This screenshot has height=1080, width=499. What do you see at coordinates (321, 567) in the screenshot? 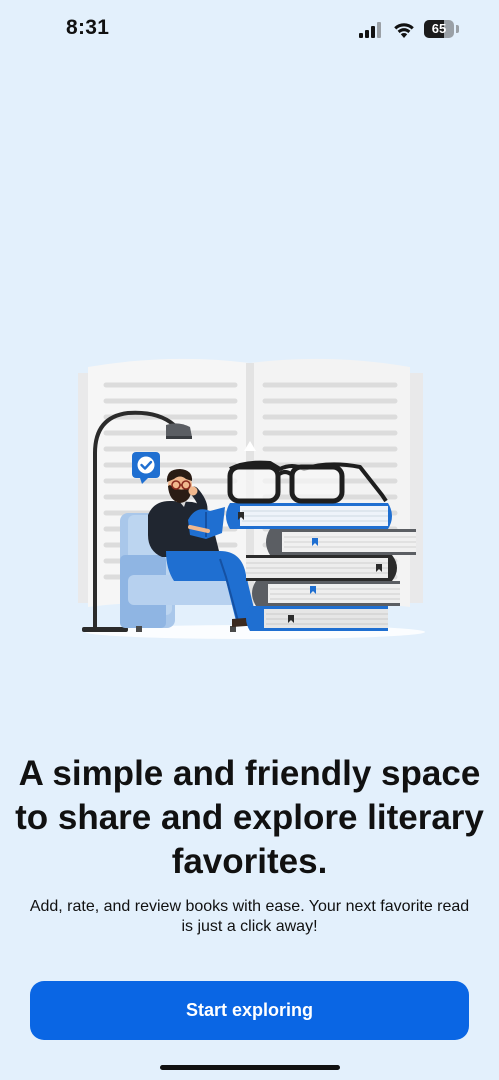
I see `book-stack` at bounding box center [321, 567].